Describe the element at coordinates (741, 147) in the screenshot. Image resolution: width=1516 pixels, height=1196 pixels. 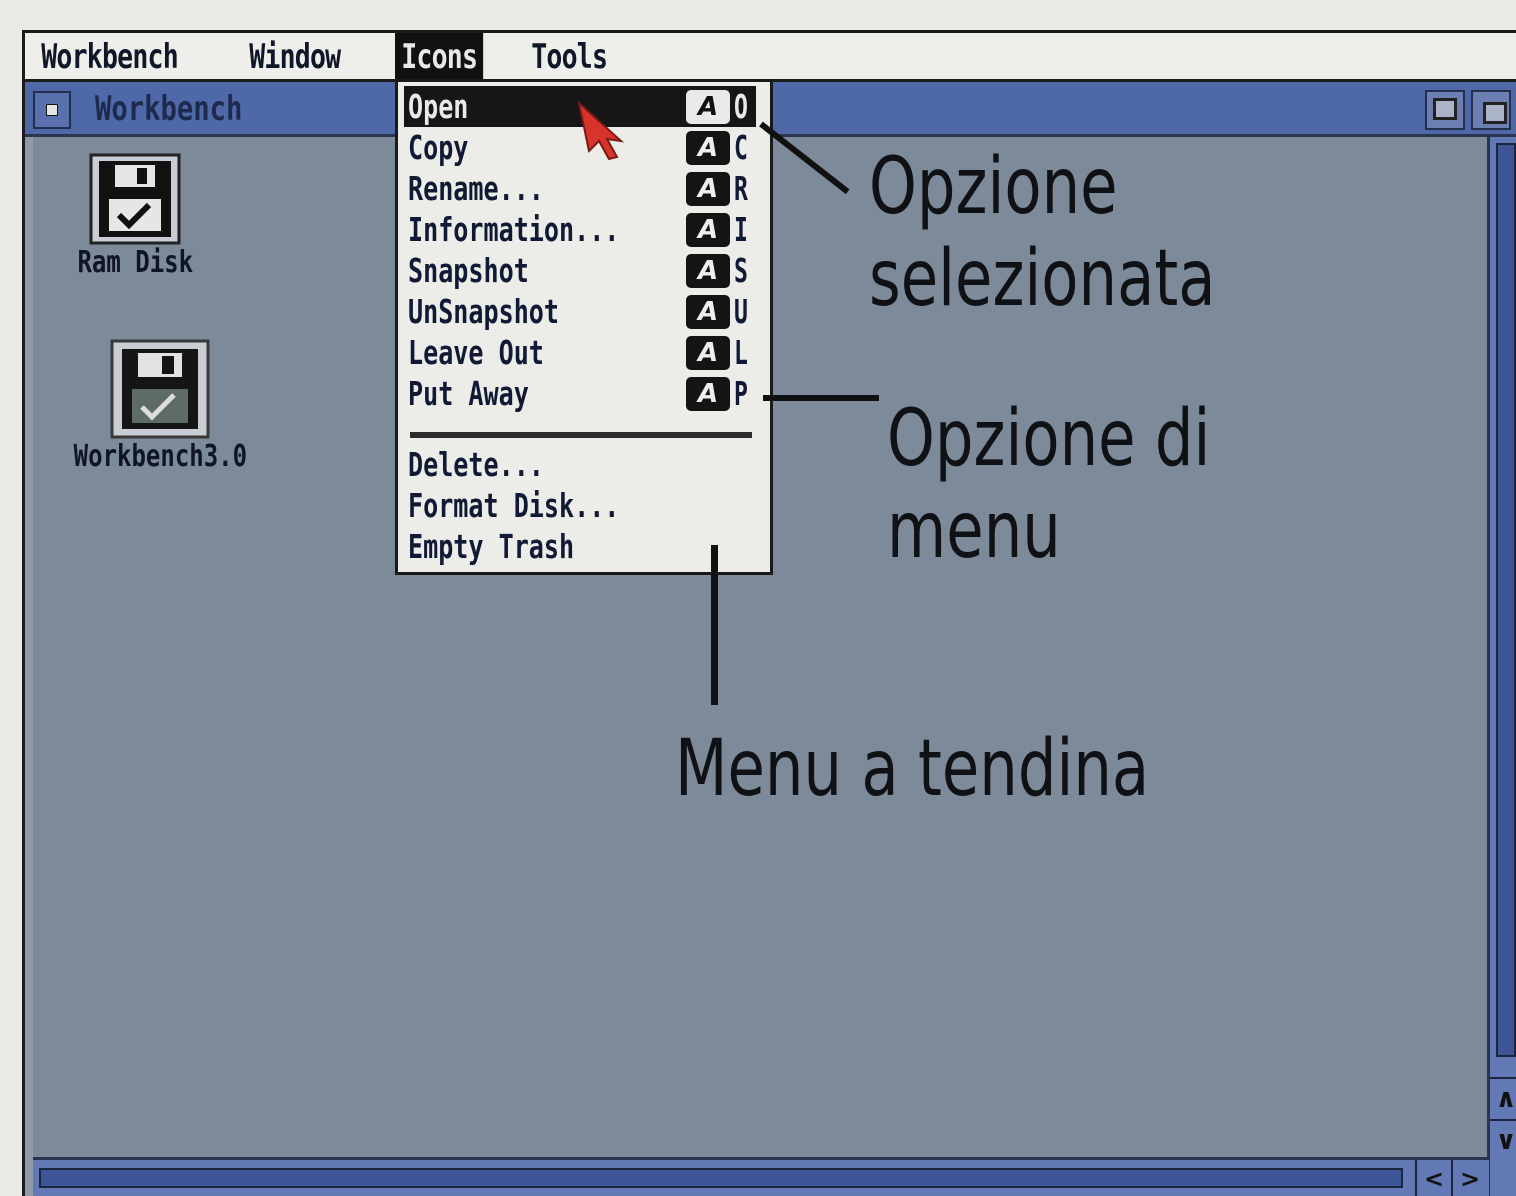
I see `shortcut-key: C` at that location.